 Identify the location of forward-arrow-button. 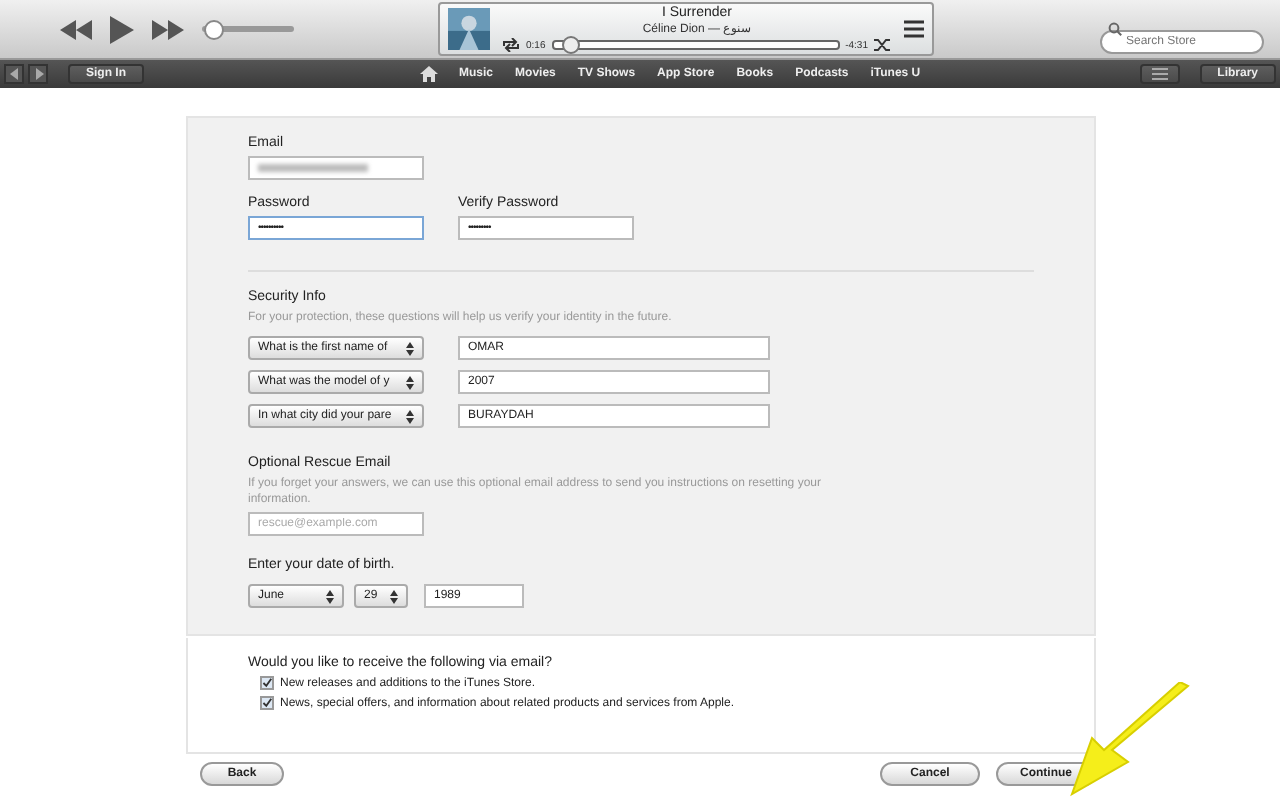
(38, 74).